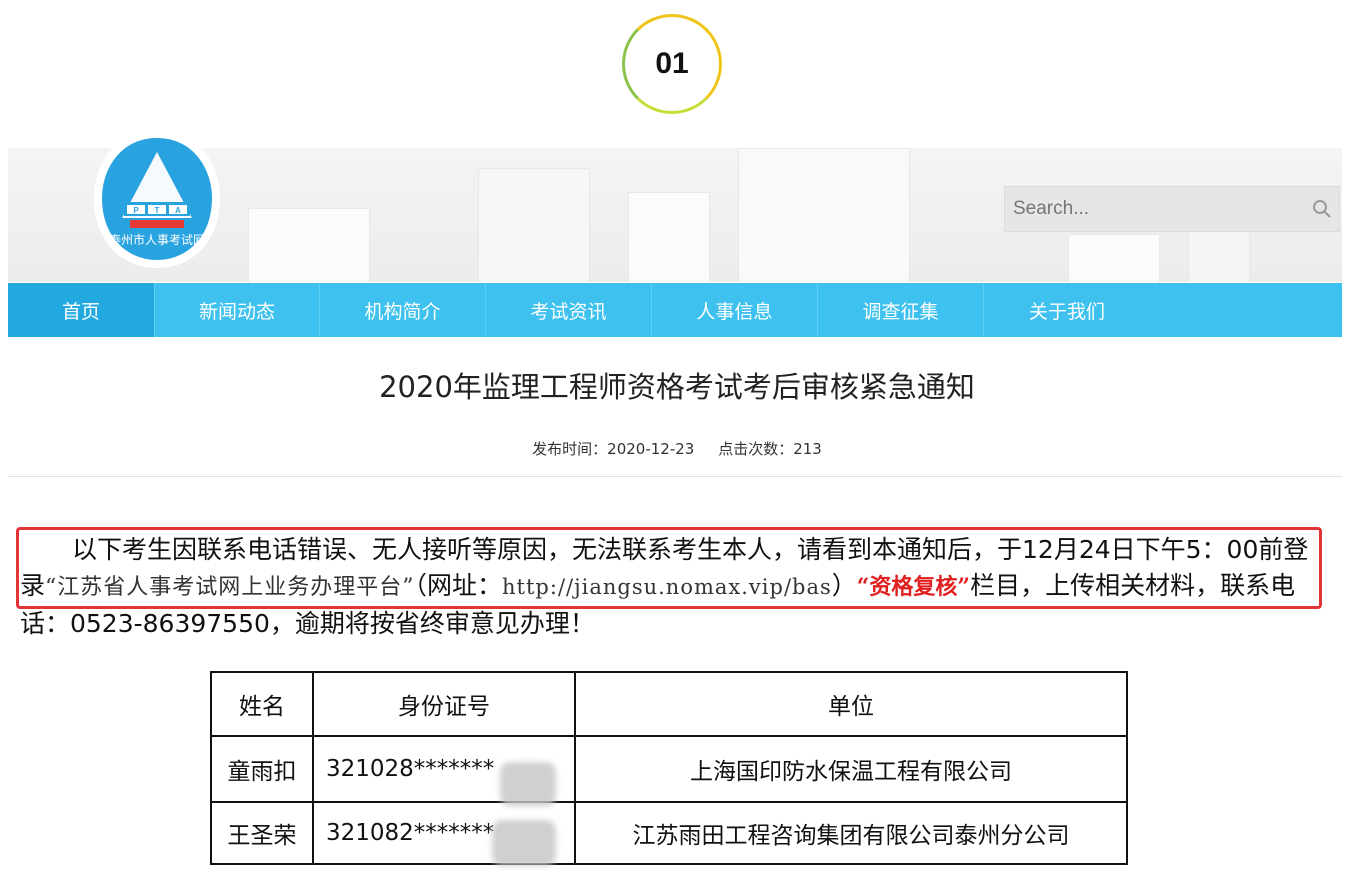  What do you see at coordinates (570, 449) in the screenshot?
I see `publish-label: 发布时间：` at bounding box center [570, 449].